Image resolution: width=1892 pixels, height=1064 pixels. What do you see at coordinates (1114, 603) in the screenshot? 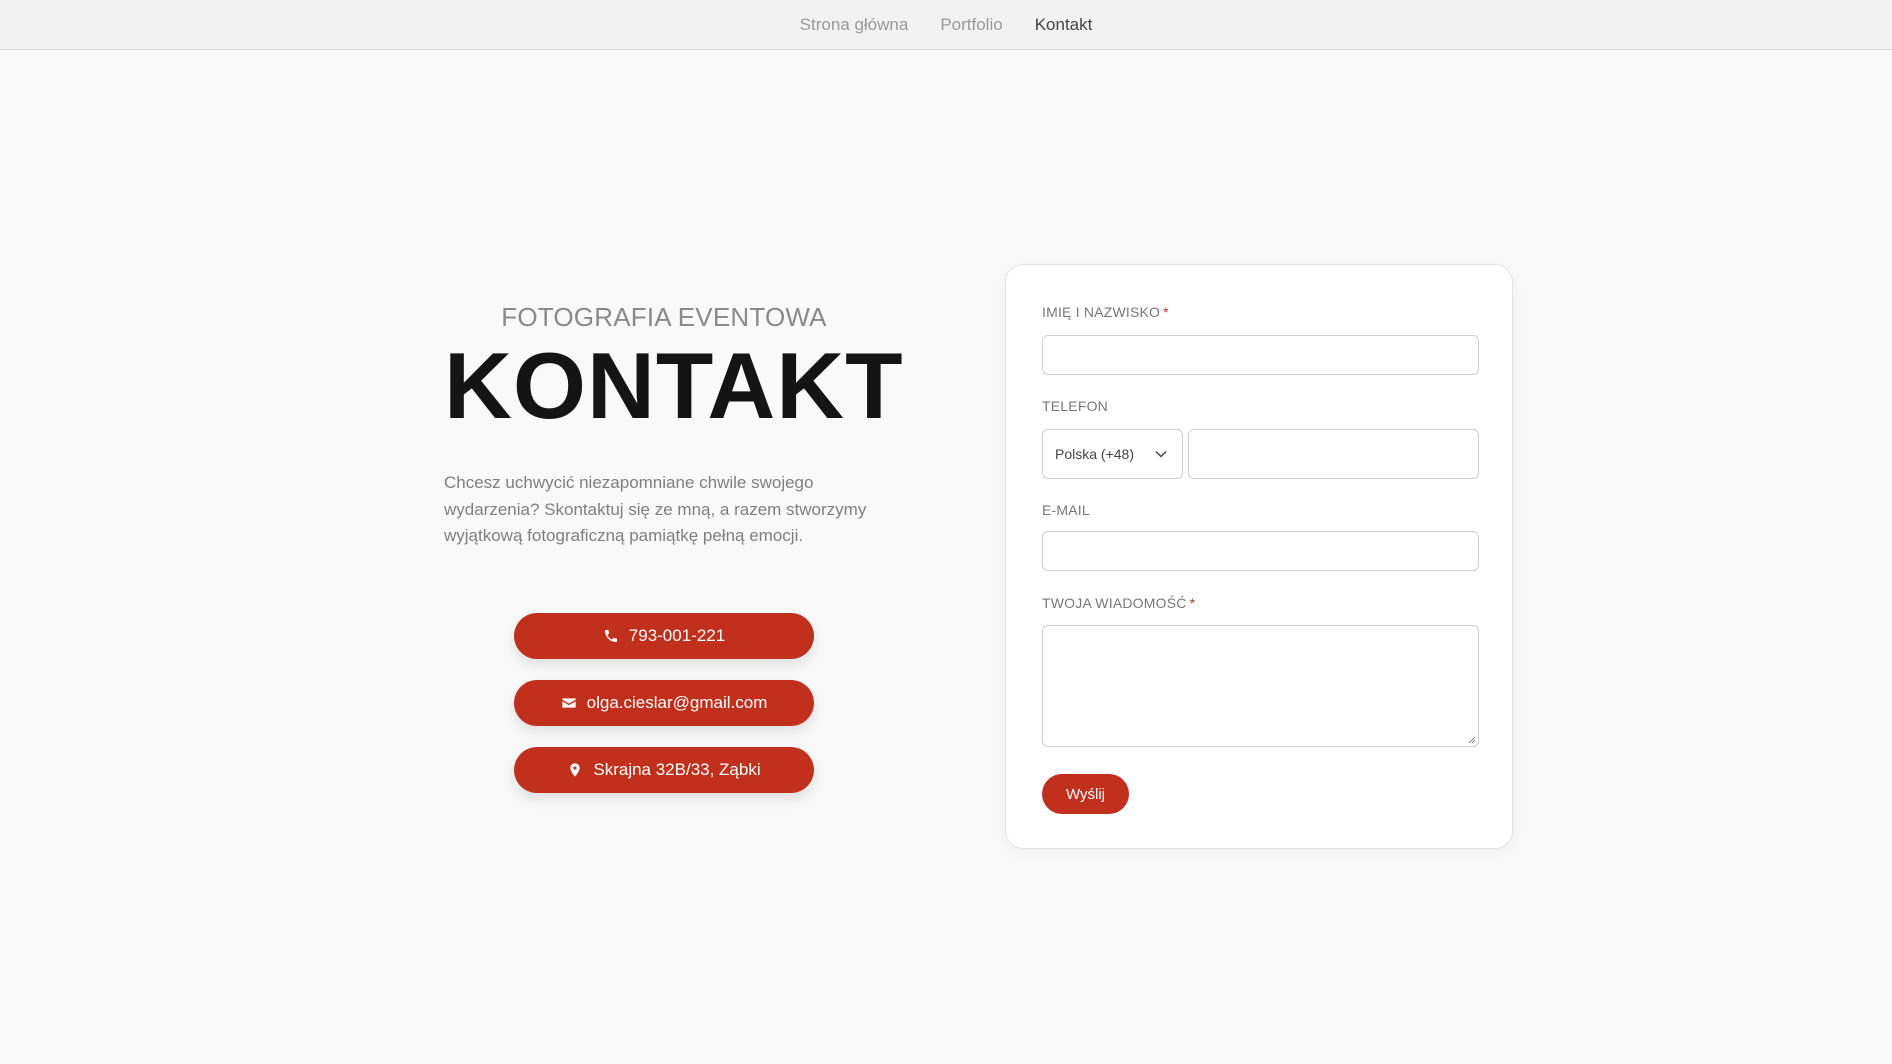
I see `message-label-text: TWOJA WIADOMOŚĆ` at bounding box center [1114, 603].